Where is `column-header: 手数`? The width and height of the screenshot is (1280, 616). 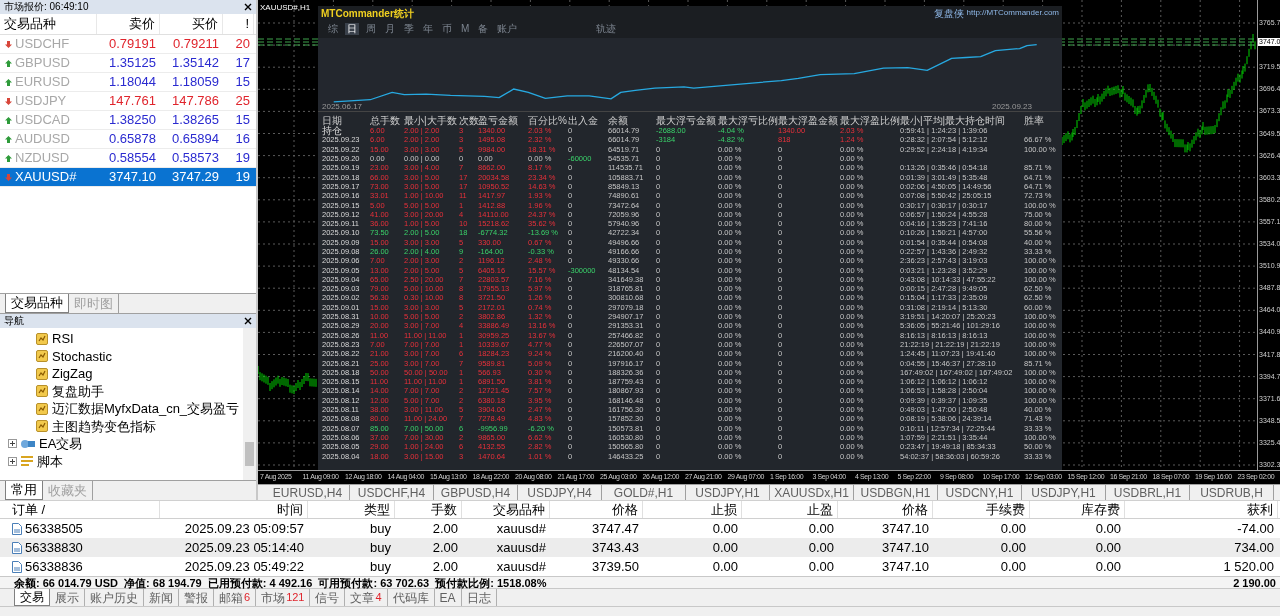
column-header: 手数 is located at coordinates (428, 509).